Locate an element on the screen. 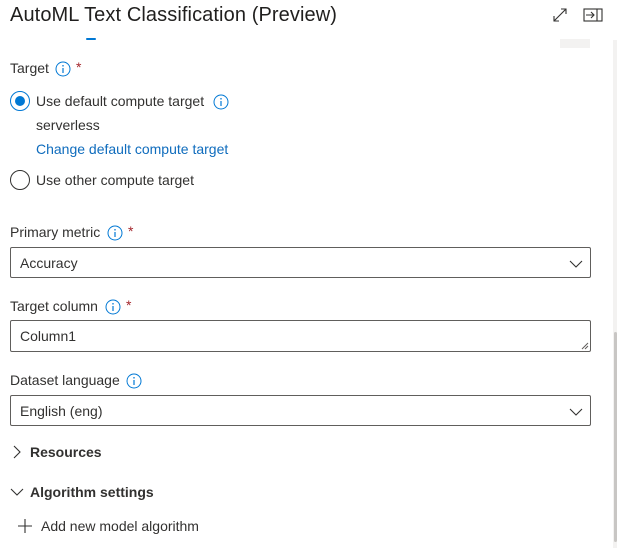  primary-metric-dropdown: Accuracy is located at coordinates (300, 262).